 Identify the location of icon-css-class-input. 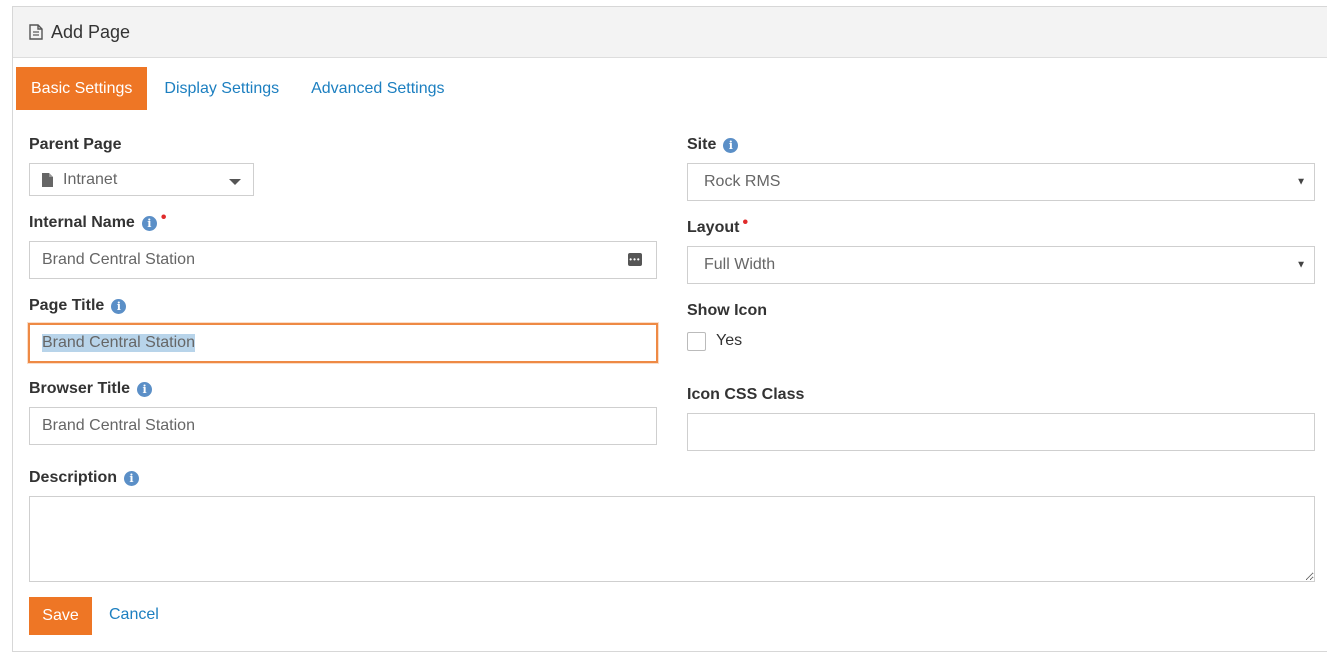
(1001, 432).